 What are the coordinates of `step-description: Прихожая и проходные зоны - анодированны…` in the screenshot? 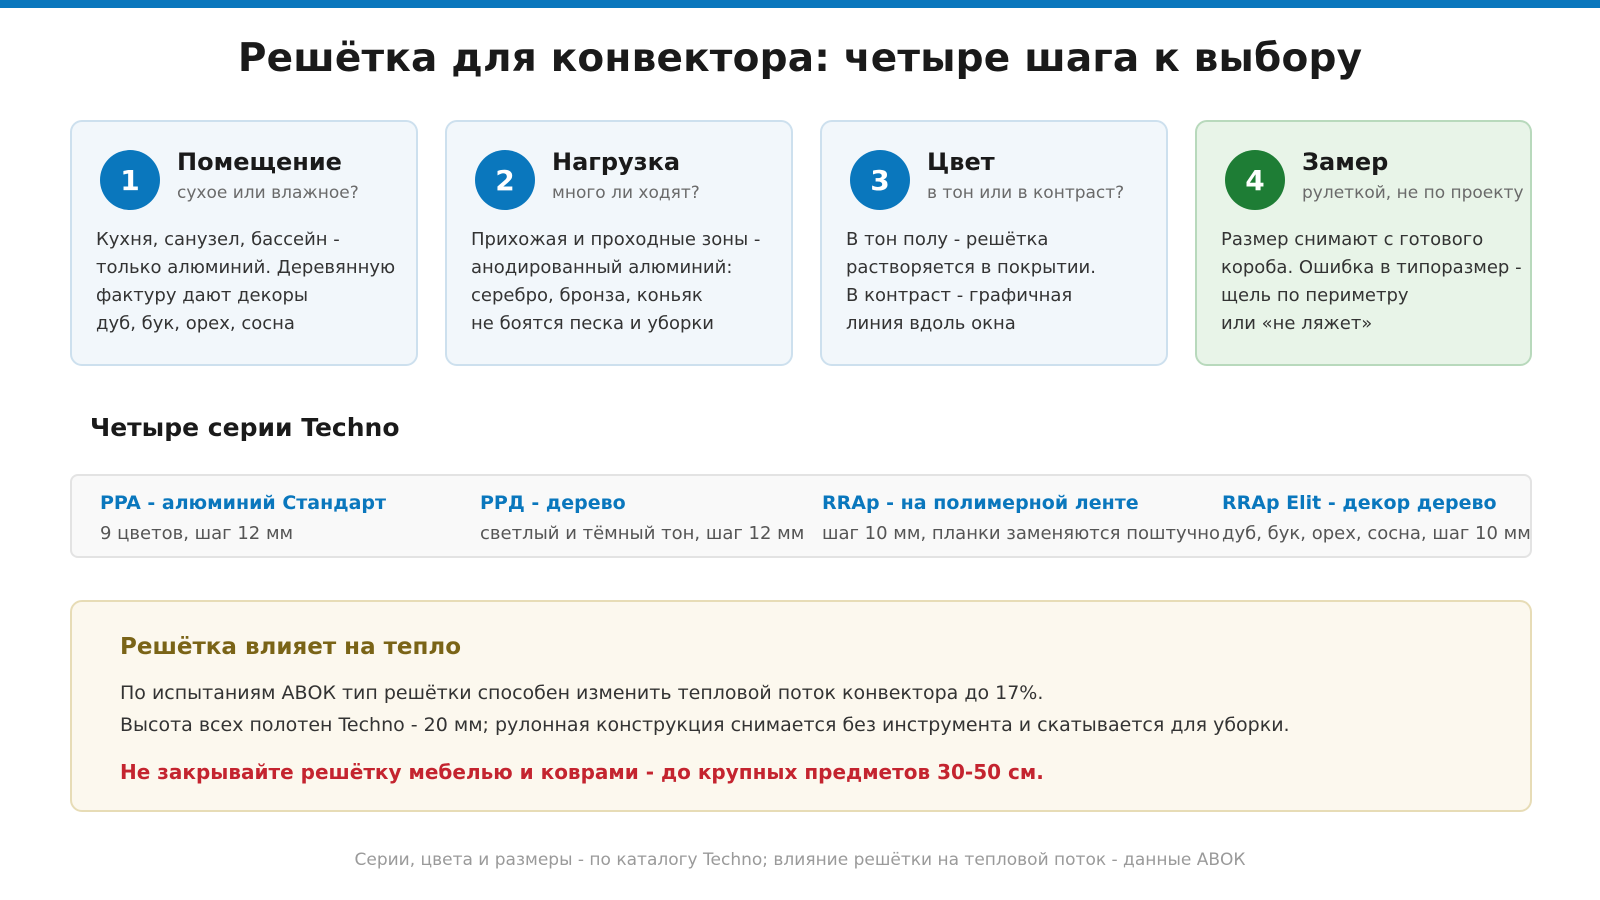 It's located at (623, 282).